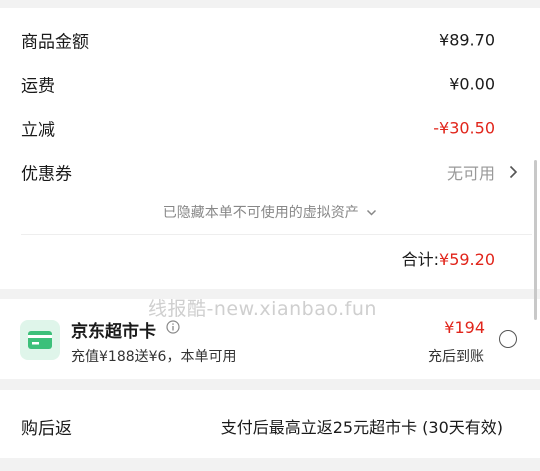 Image resolution: width=540 pixels, height=471 pixels. I want to click on chevron-right-icon, so click(513, 172).